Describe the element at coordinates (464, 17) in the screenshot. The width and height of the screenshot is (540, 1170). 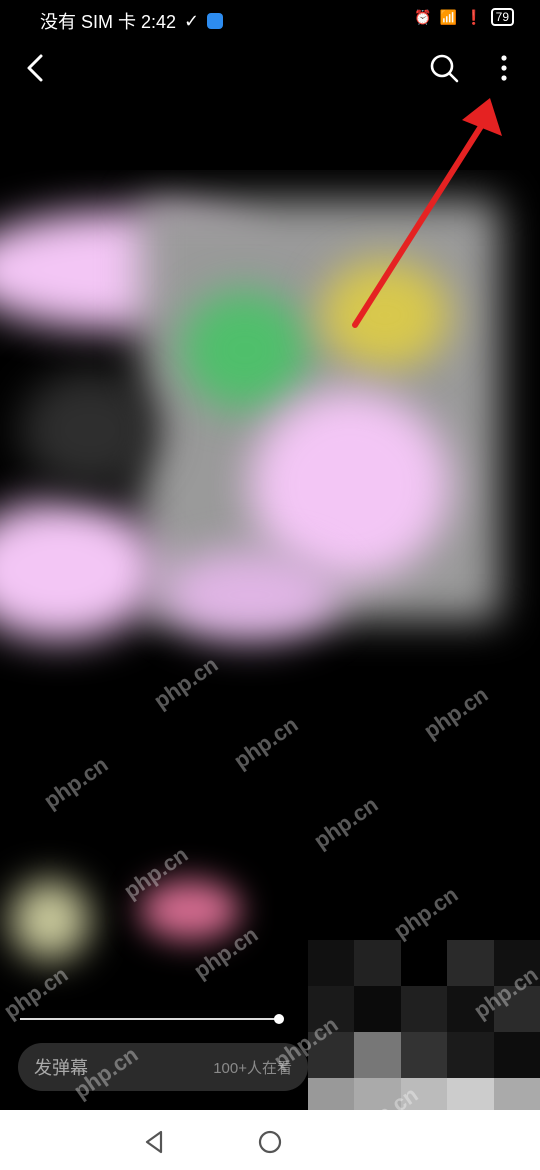
I see `status-right: ⏰ 📶 ❗ 79` at that location.